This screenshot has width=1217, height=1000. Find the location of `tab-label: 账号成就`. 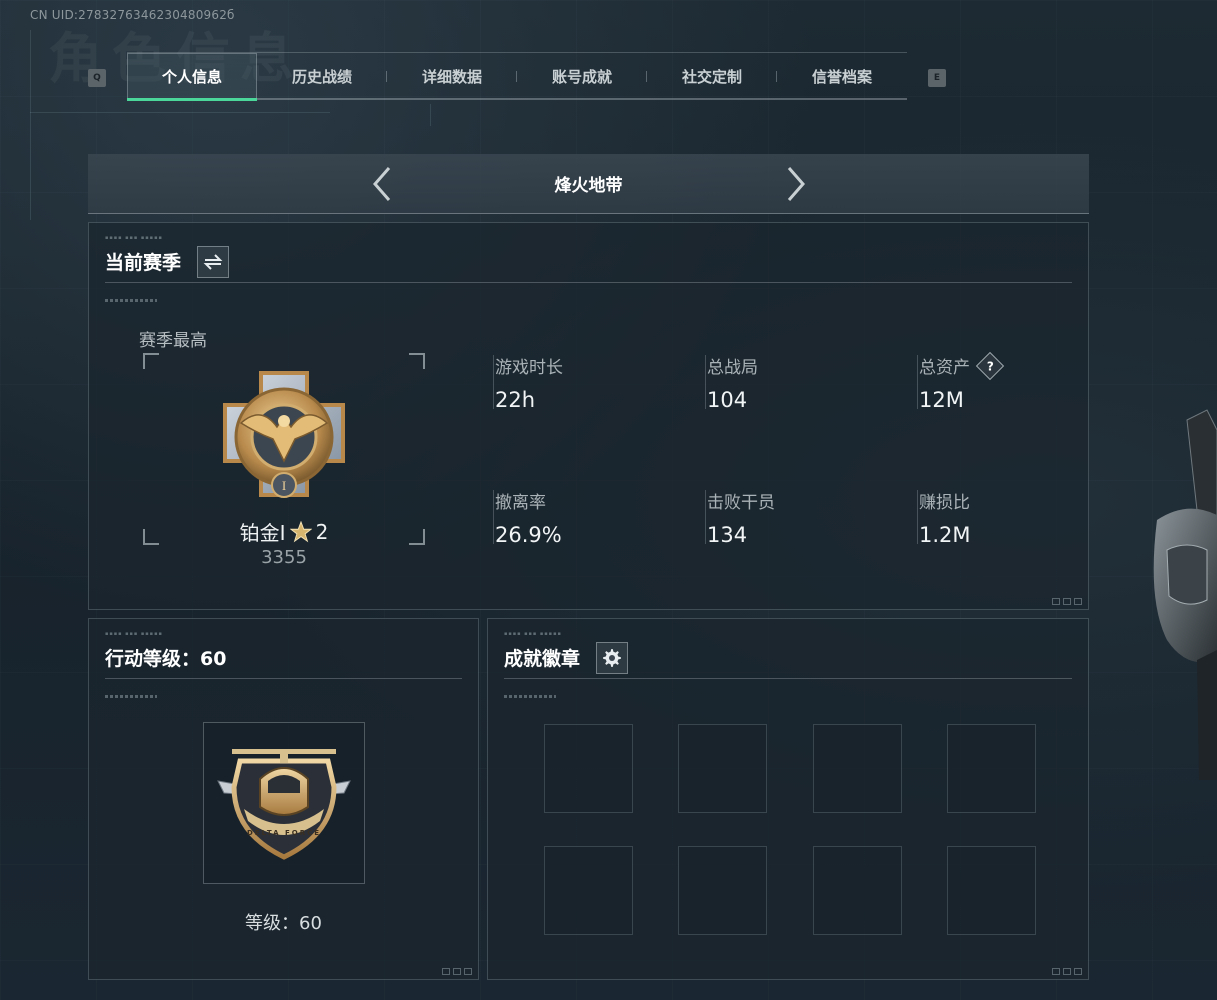

tab-label: 账号成就 is located at coordinates (581, 76).